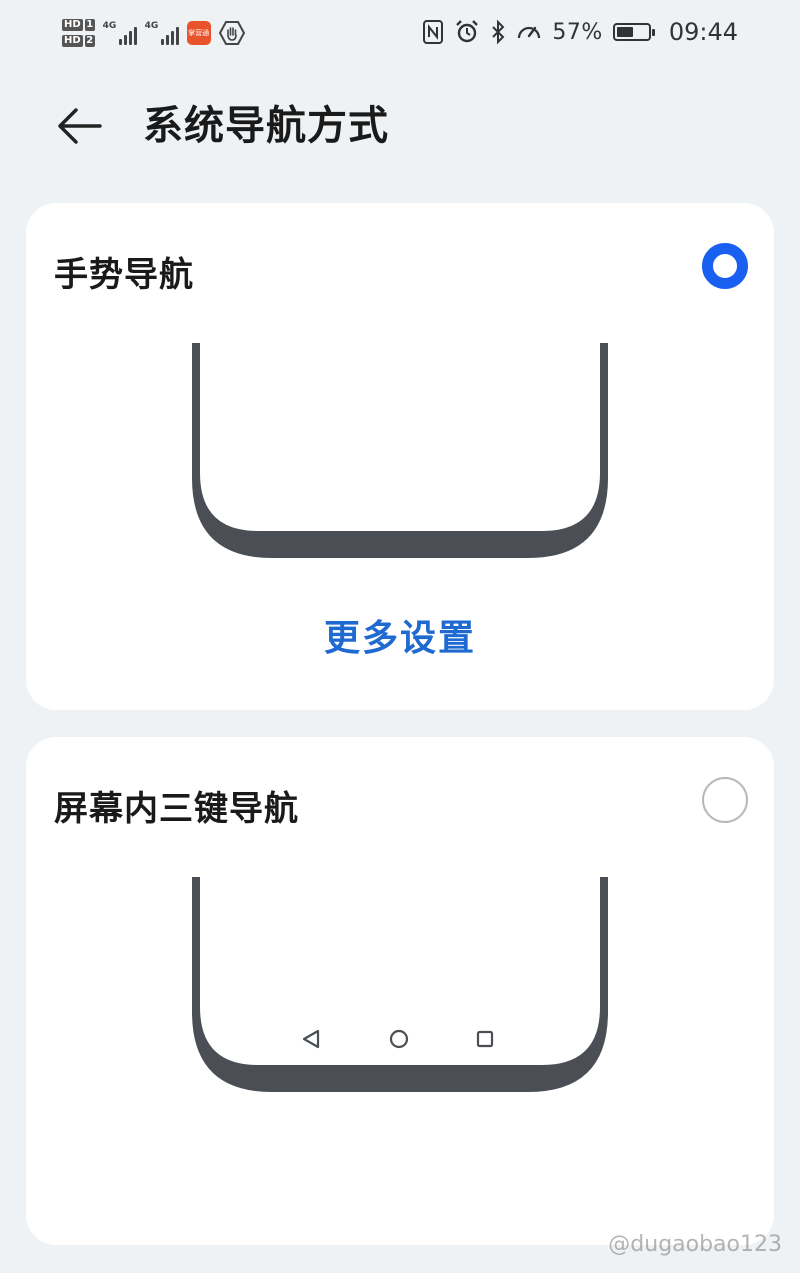 Image resolution: width=800 pixels, height=1273 pixels. I want to click on app-notification-icon: 掌营通, so click(198, 33).